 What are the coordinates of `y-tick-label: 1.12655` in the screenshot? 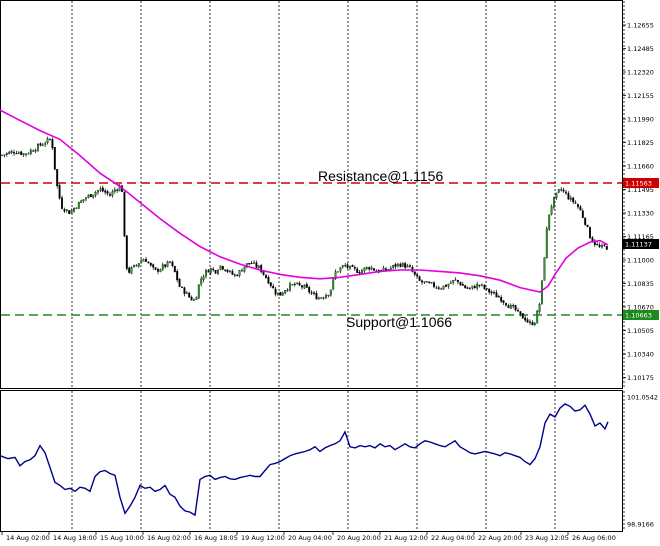 It's located at (640, 26).